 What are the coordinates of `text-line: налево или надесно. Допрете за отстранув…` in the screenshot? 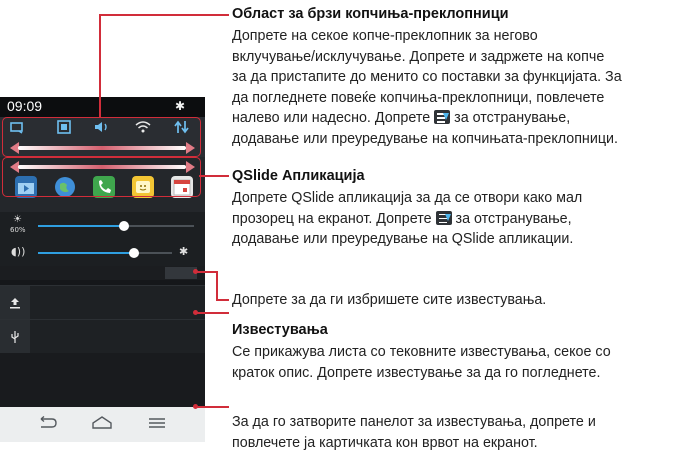 It's located at (462, 118).